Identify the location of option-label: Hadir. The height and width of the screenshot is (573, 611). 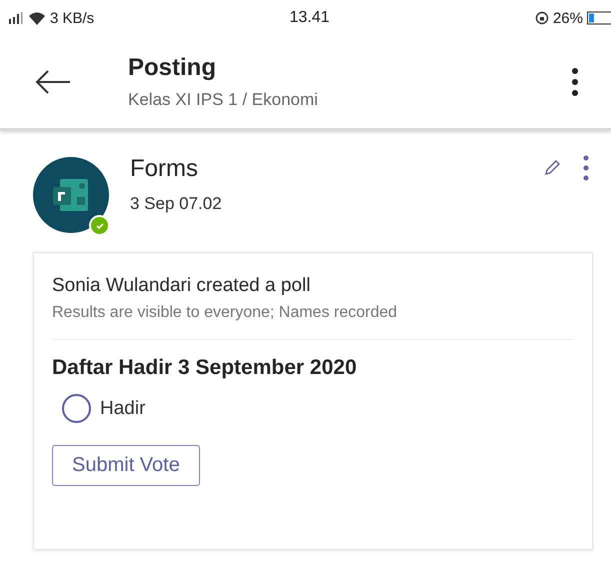
(123, 409).